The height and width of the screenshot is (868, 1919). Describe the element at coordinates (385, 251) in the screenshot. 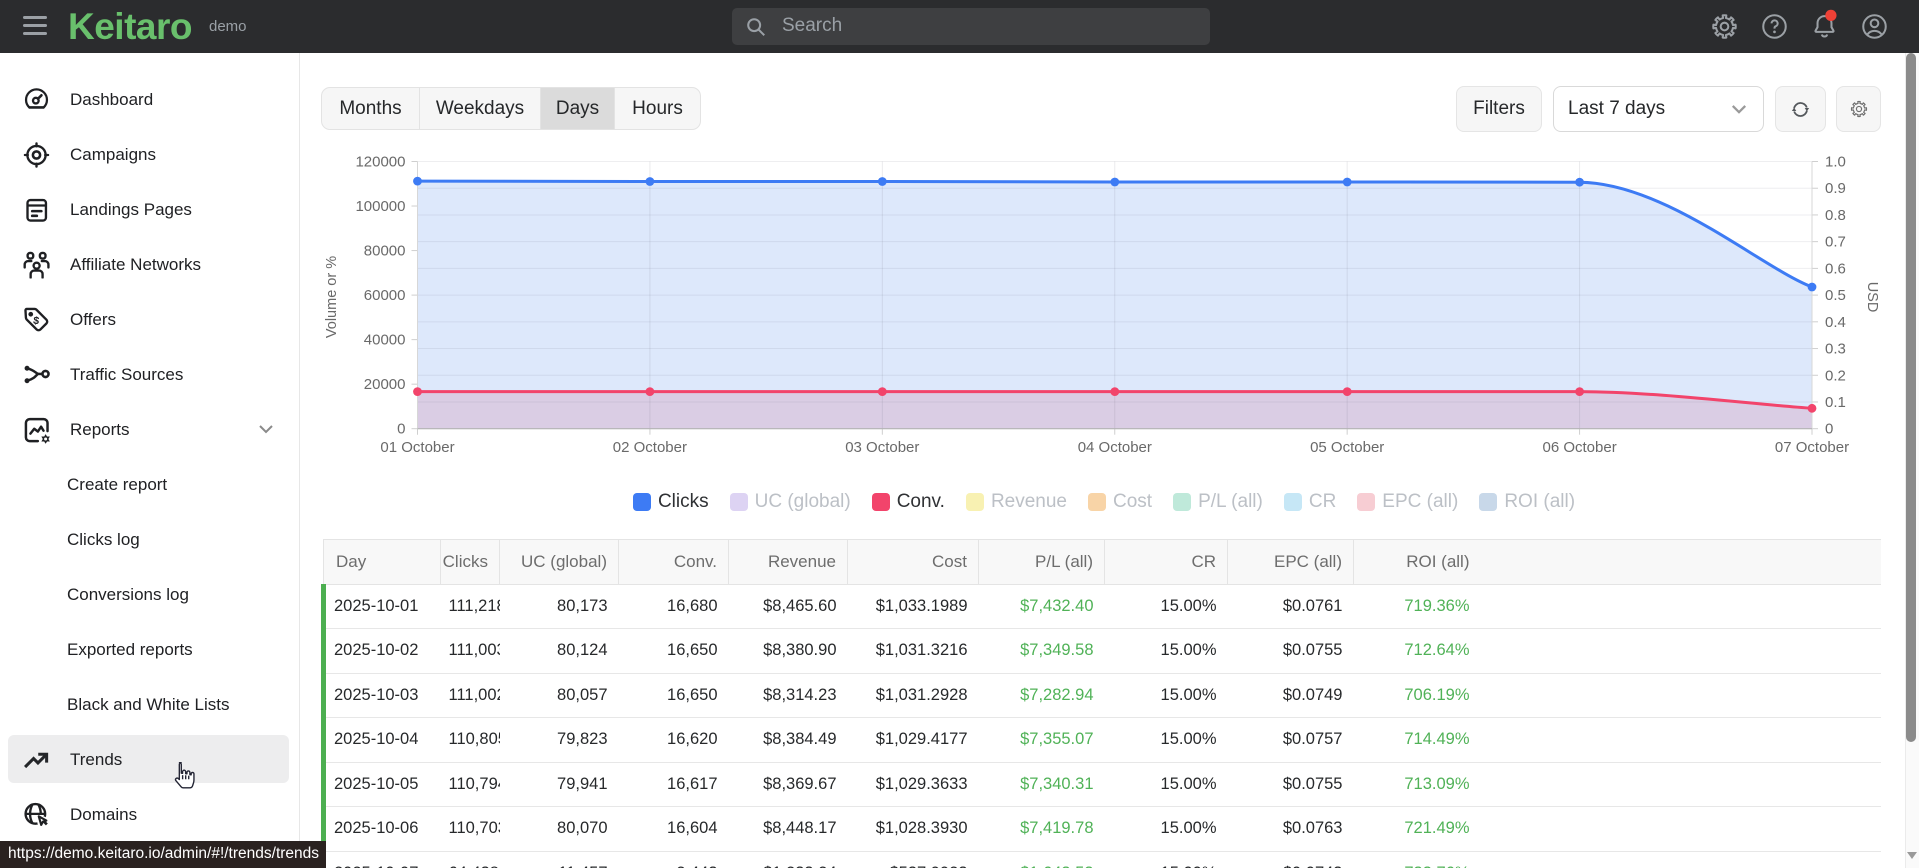

I see `svg-text: 80000` at that location.